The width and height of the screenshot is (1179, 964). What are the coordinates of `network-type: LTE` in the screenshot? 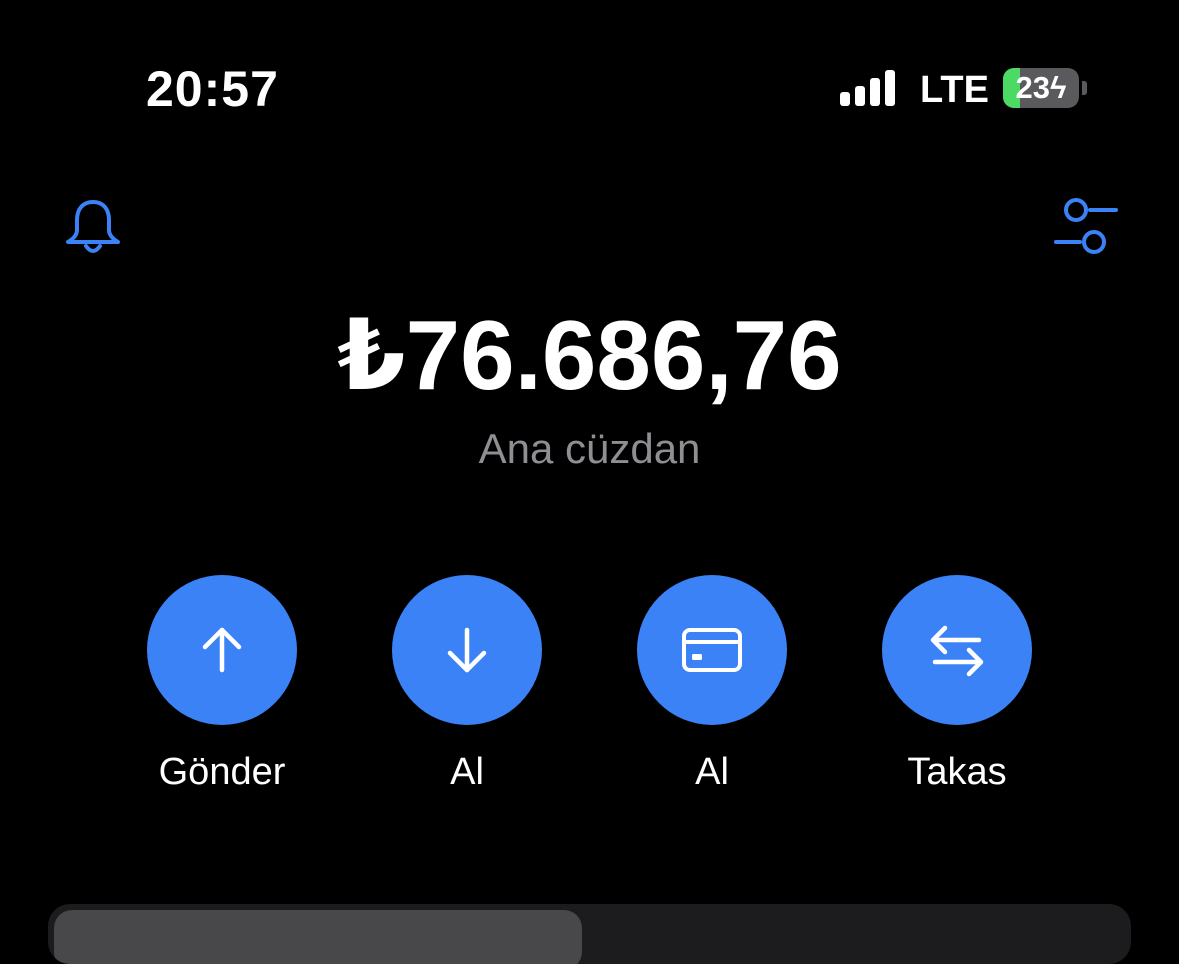 It's located at (954, 90).